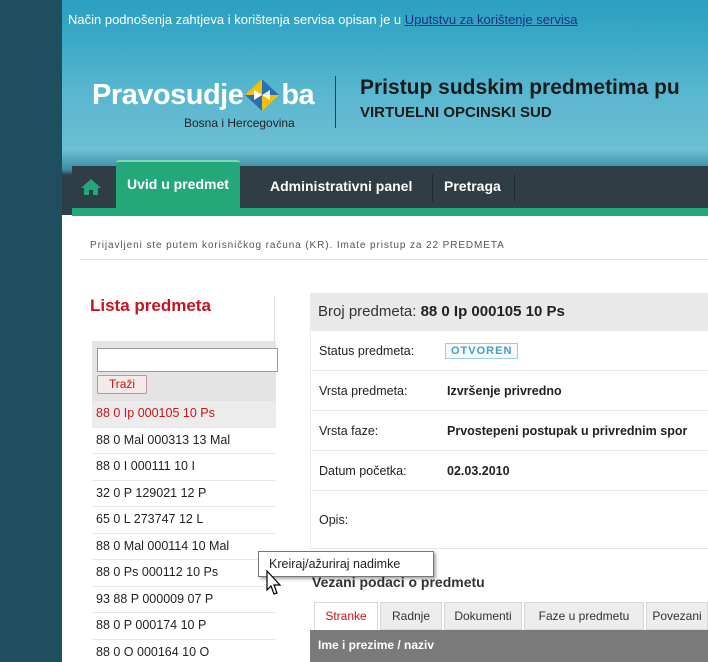 This screenshot has width=708, height=662. What do you see at coordinates (184, 546) in the screenshot?
I see `case-list-item: 88 0 Mal 000114 10 Mal` at bounding box center [184, 546].